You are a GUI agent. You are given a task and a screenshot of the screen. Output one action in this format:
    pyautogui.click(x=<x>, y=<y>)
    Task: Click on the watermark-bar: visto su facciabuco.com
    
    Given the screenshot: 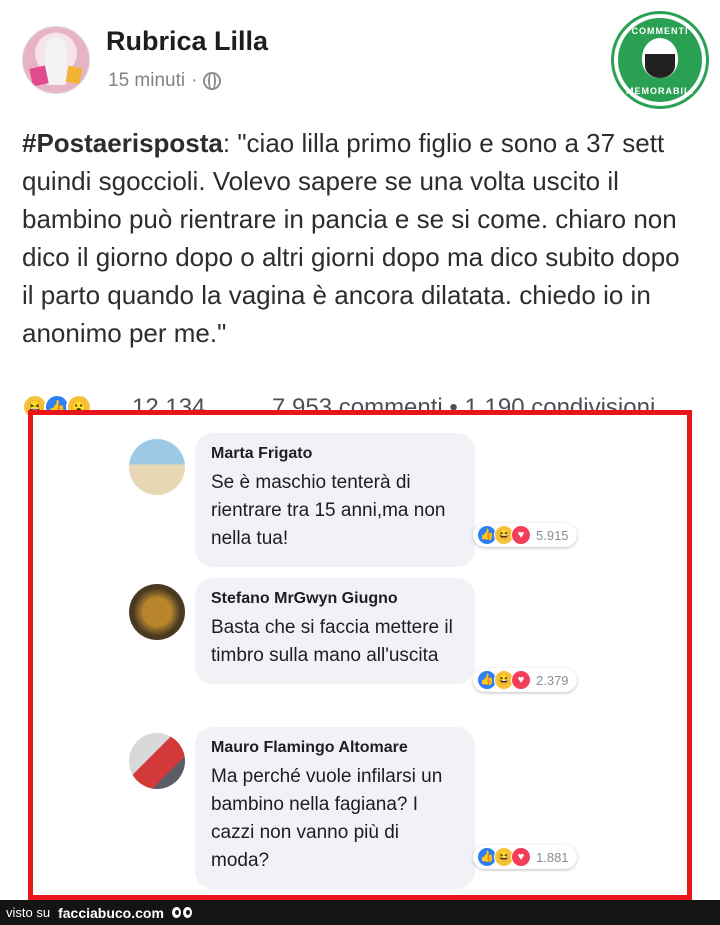 What is the action you would take?
    pyautogui.click(x=360, y=912)
    